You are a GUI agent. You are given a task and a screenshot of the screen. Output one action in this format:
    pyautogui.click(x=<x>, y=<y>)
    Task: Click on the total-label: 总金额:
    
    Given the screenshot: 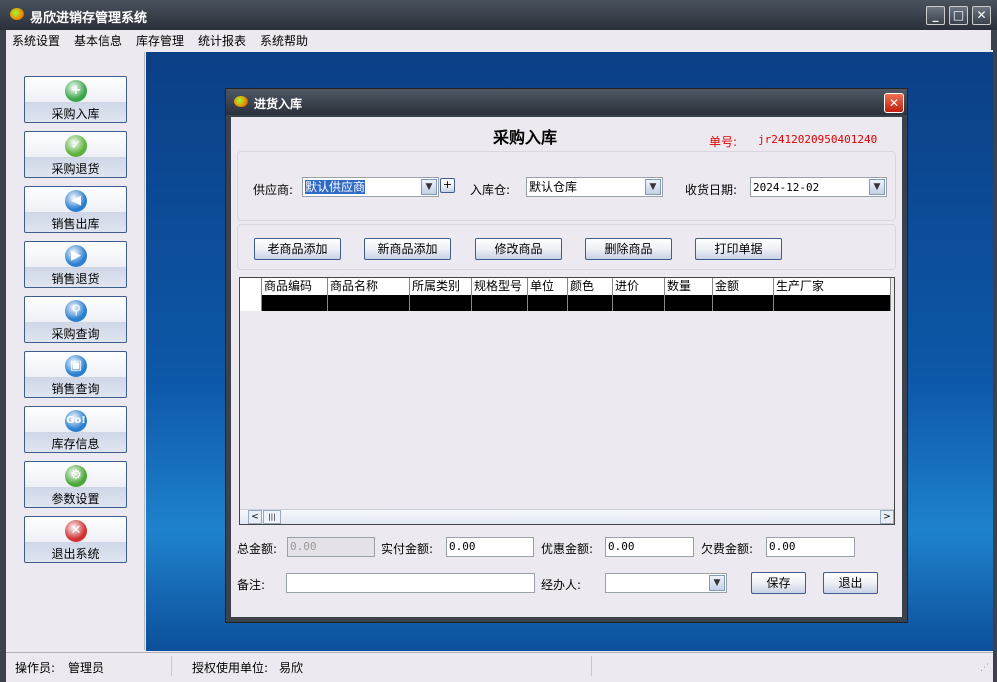 What is the action you would take?
    pyautogui.click(x=257, y=549)
    